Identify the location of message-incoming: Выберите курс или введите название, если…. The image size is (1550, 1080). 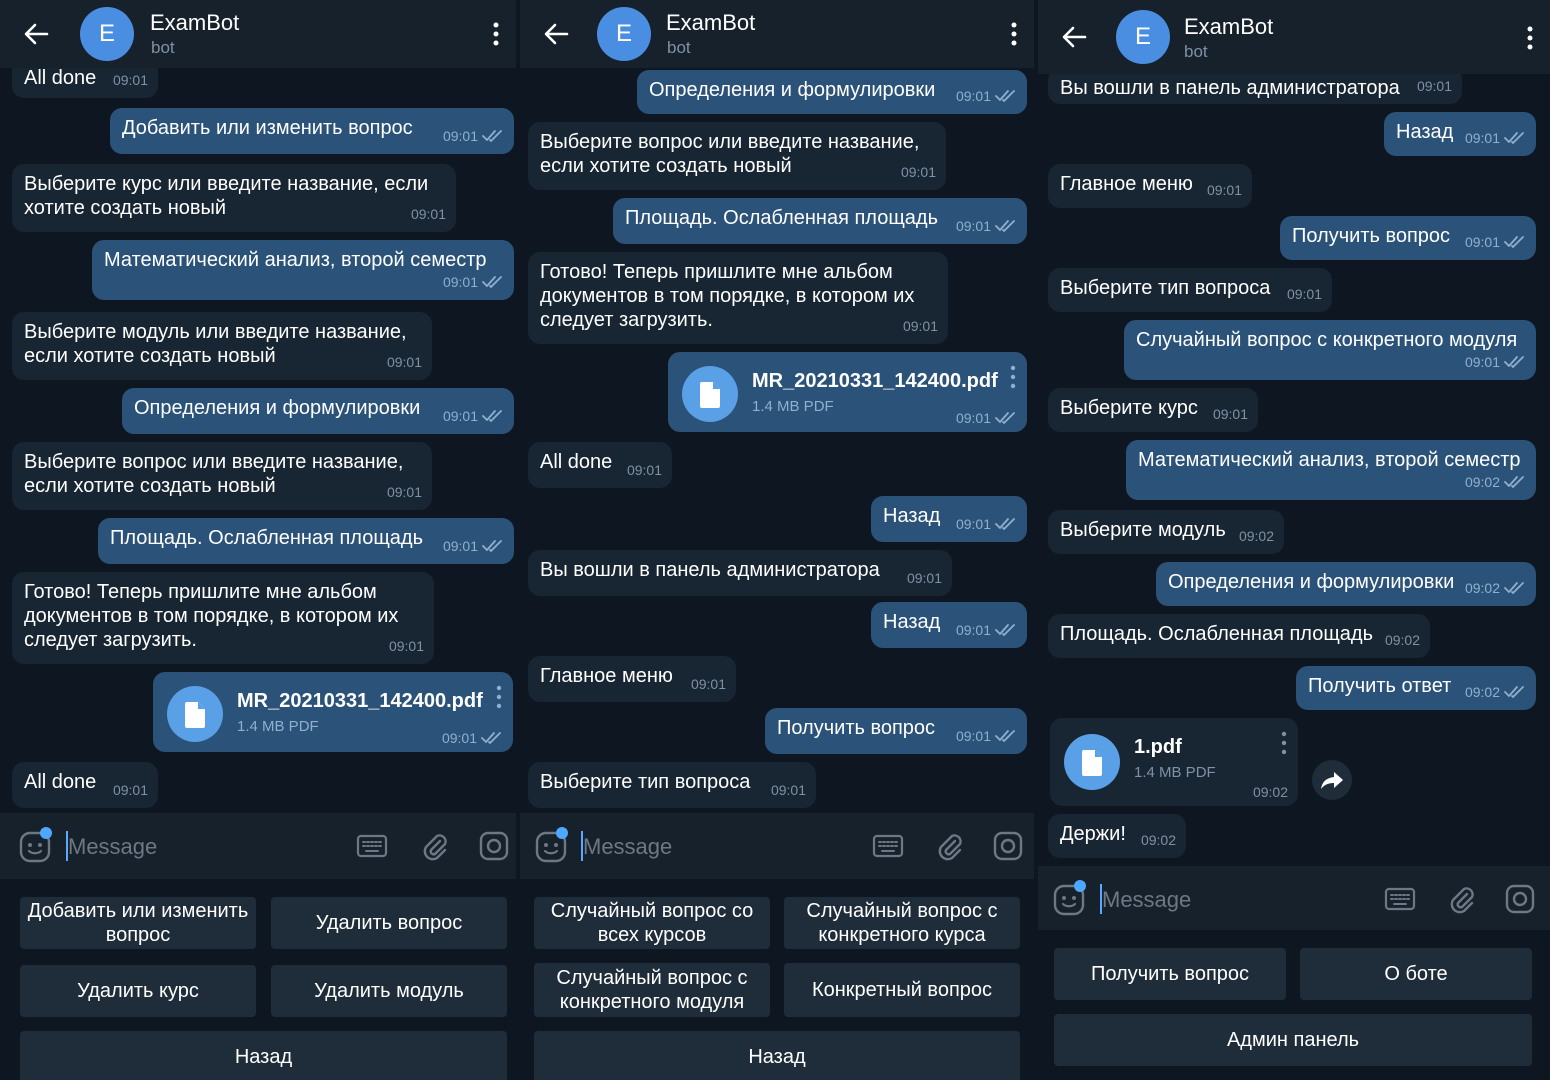
(234, 198).